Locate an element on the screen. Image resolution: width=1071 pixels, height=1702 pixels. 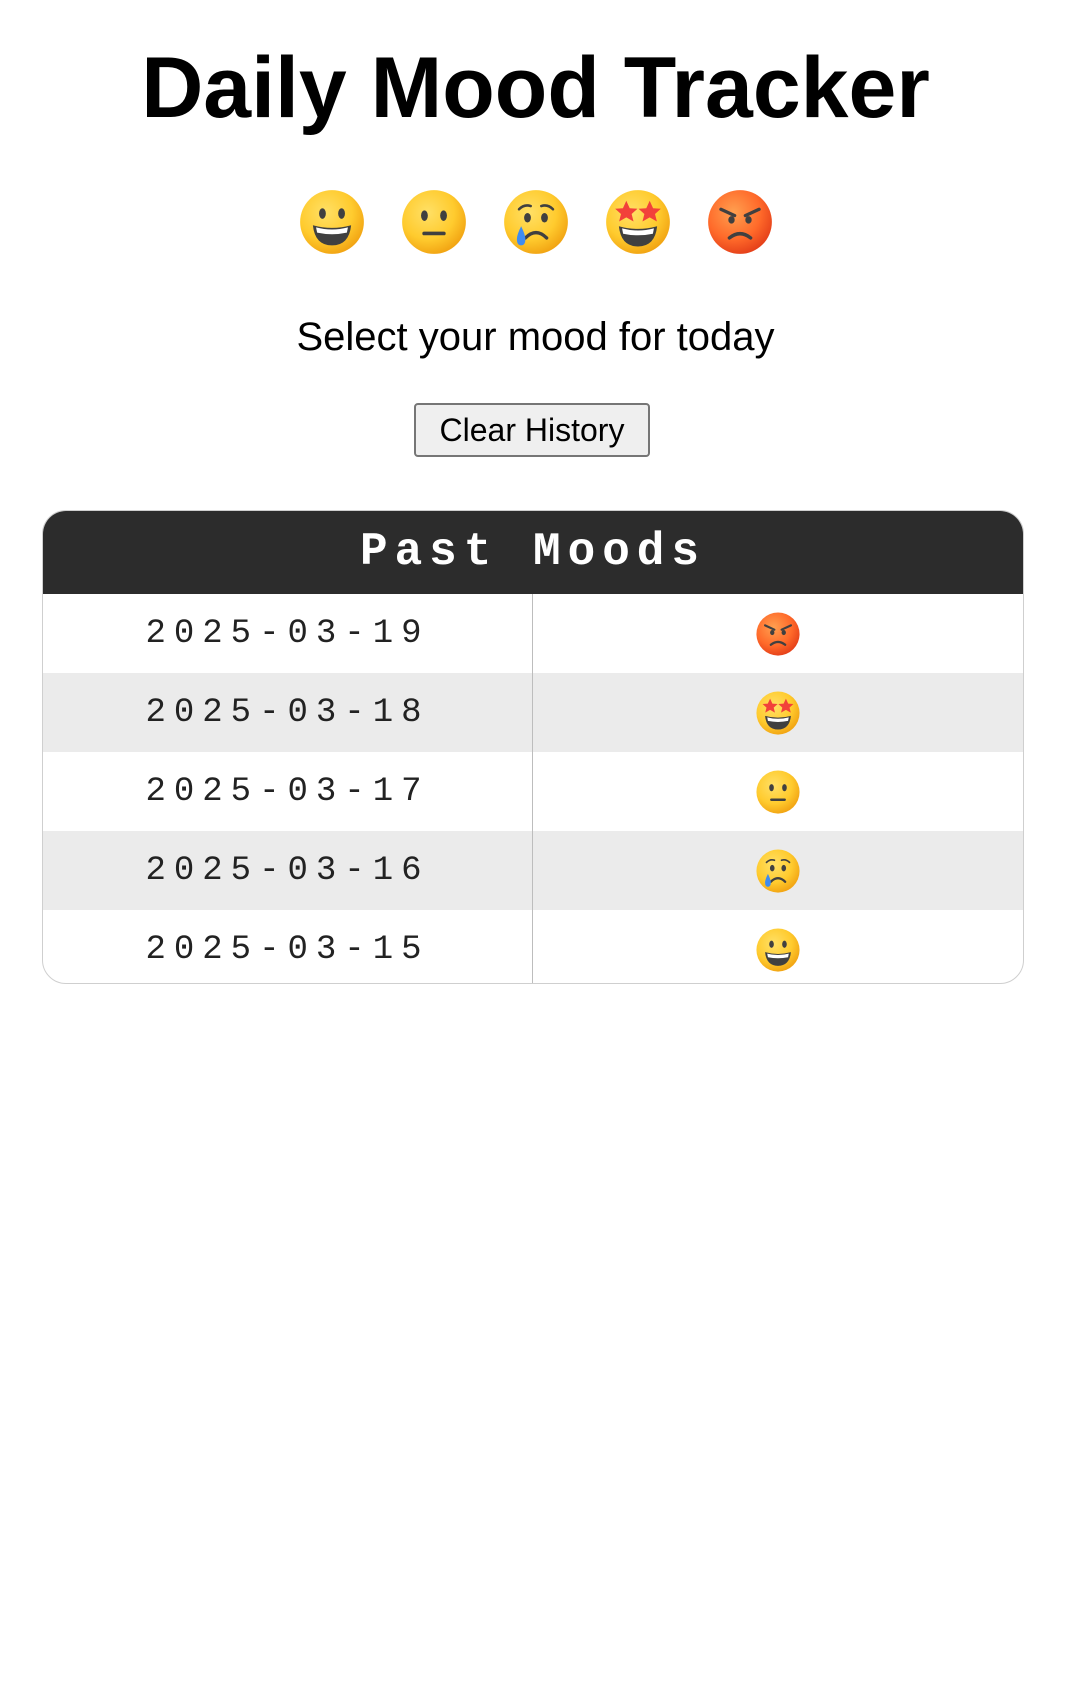
table-row: 2025-03-16 is located at coordinates (533, 870).